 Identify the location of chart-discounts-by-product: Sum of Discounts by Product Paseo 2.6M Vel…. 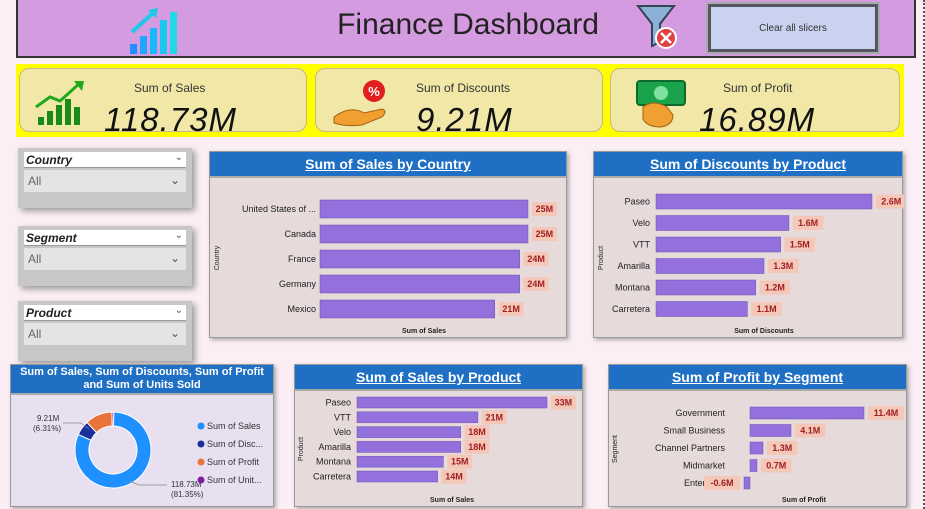
(748, 244).